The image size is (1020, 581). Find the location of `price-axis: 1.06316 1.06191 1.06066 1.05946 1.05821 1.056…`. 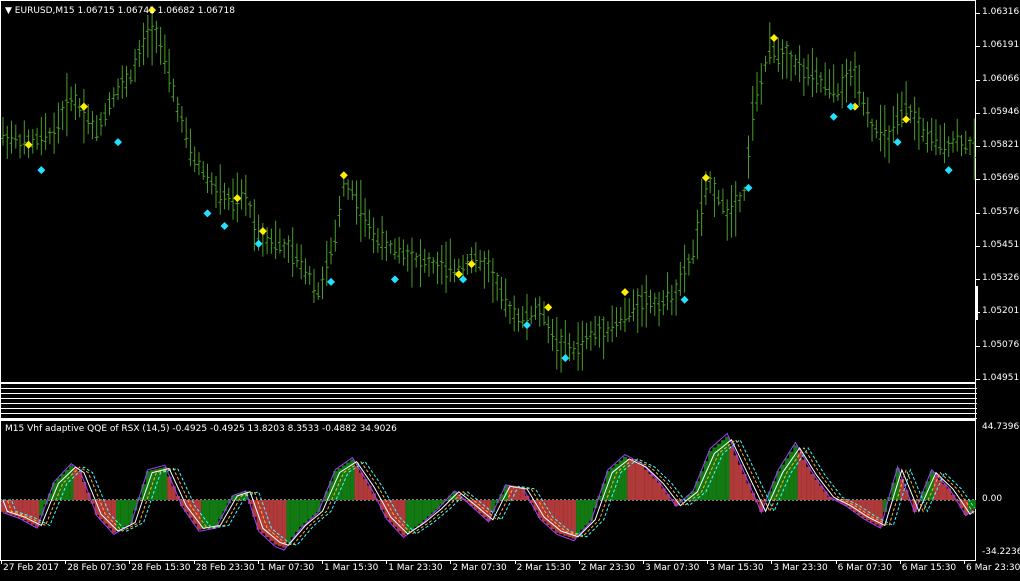

price-axis: 1.06316 1.06191 1.06066 1.05946 1.05821 1.056… is located at coordinates (998, 191).